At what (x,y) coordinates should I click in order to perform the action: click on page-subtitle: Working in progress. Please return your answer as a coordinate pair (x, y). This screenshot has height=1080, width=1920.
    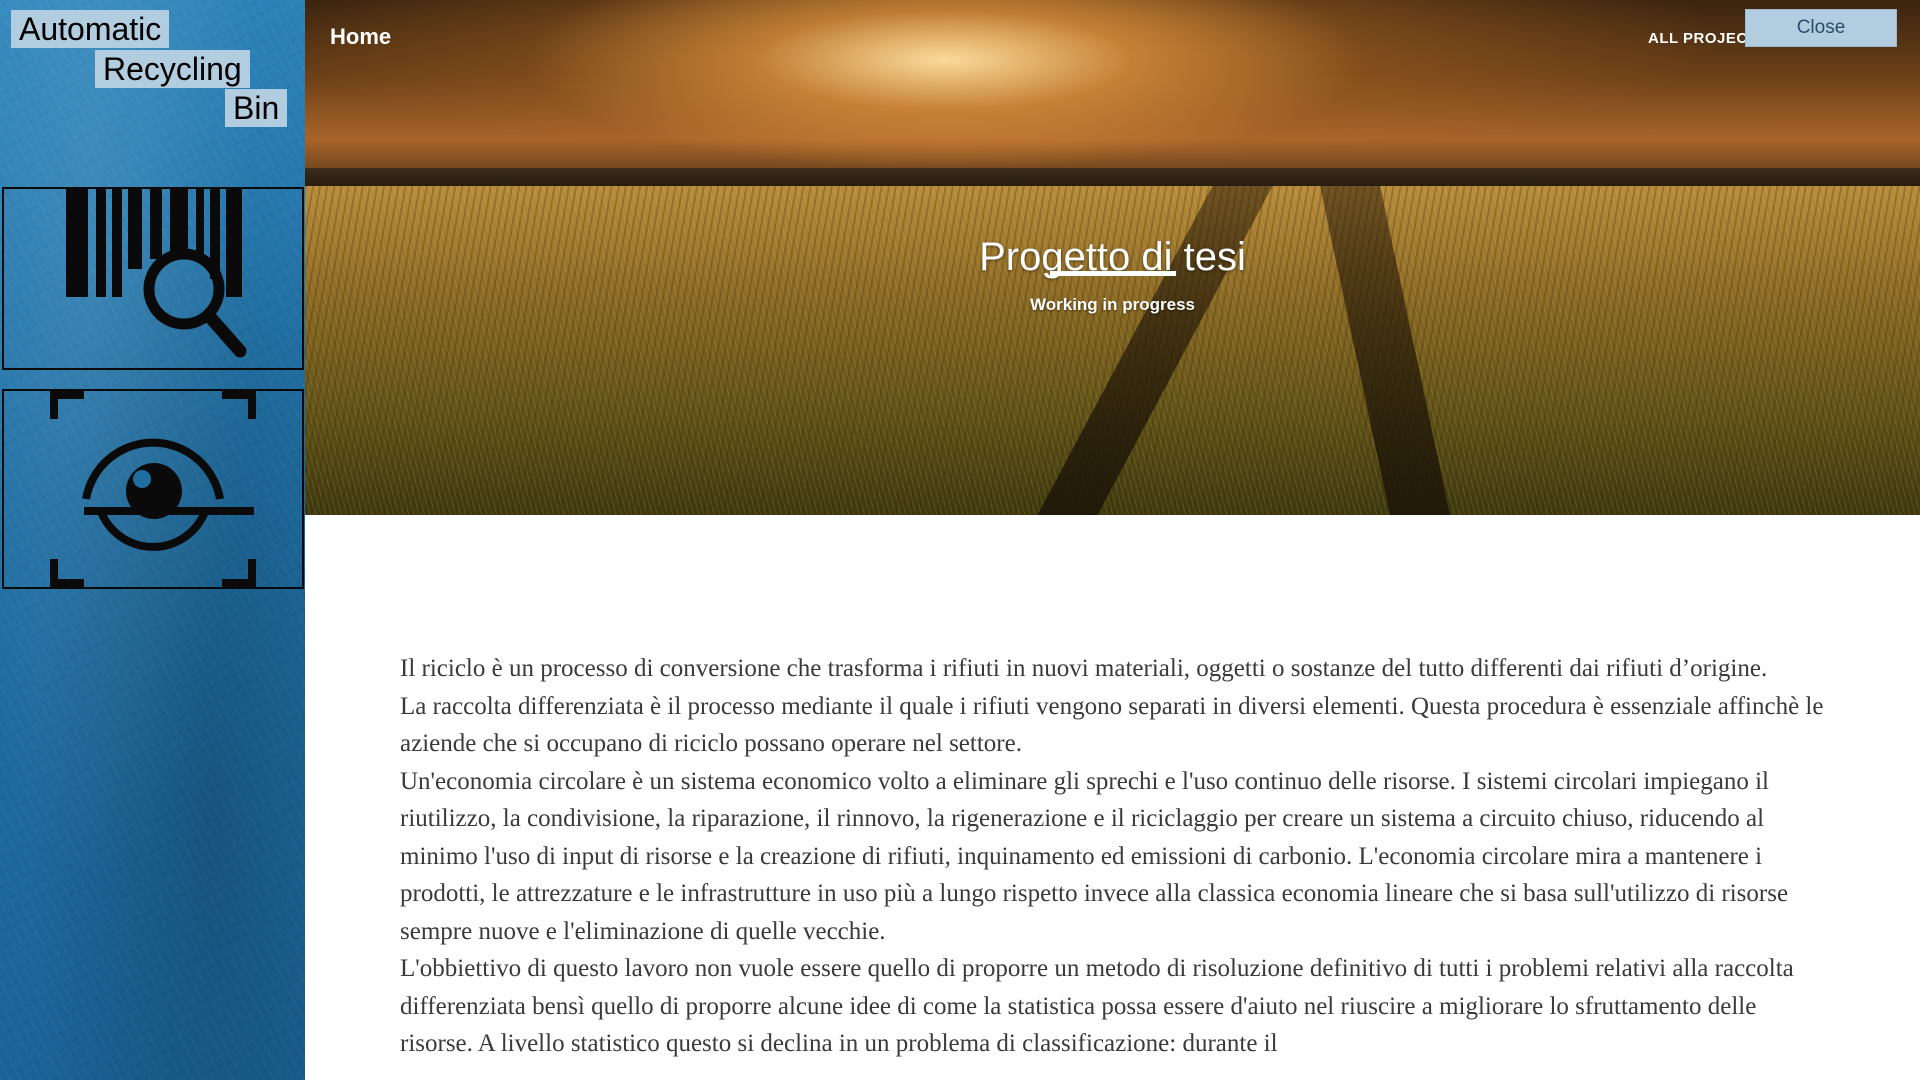
    Looking at the image, I should click on (1112, 304).